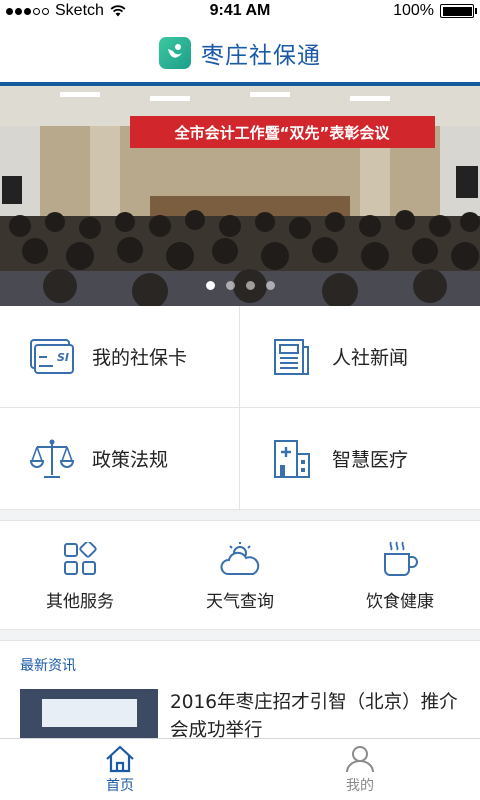  What do you see at coordinates (360, 785) in the screenshot?
I see `tab-label: 我的` at bounding box center [360, 785].